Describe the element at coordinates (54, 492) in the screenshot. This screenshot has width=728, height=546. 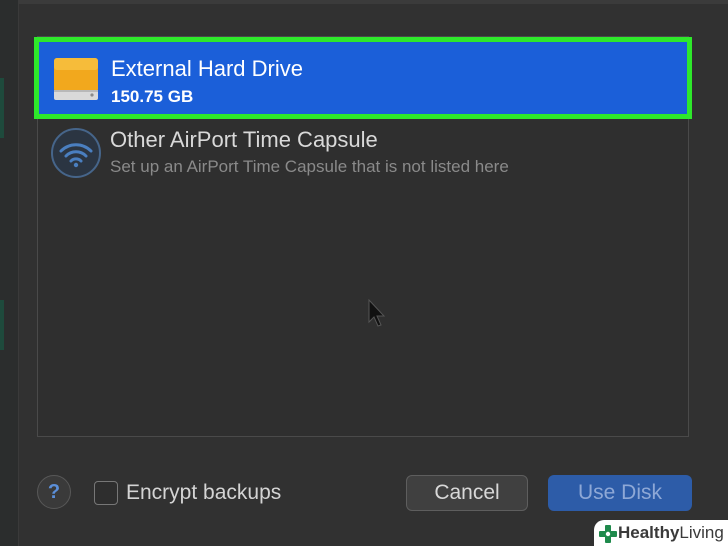
I see `help-button: ?` at that location.